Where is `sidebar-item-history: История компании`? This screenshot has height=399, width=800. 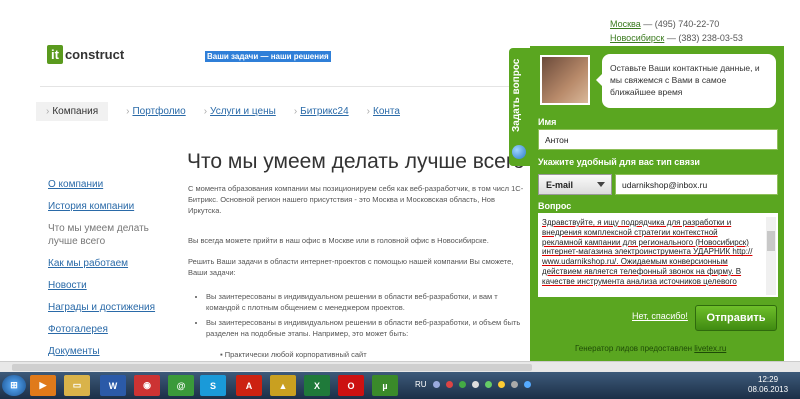
sidebar-item-history: История компании is located at coordinates (108, 206).